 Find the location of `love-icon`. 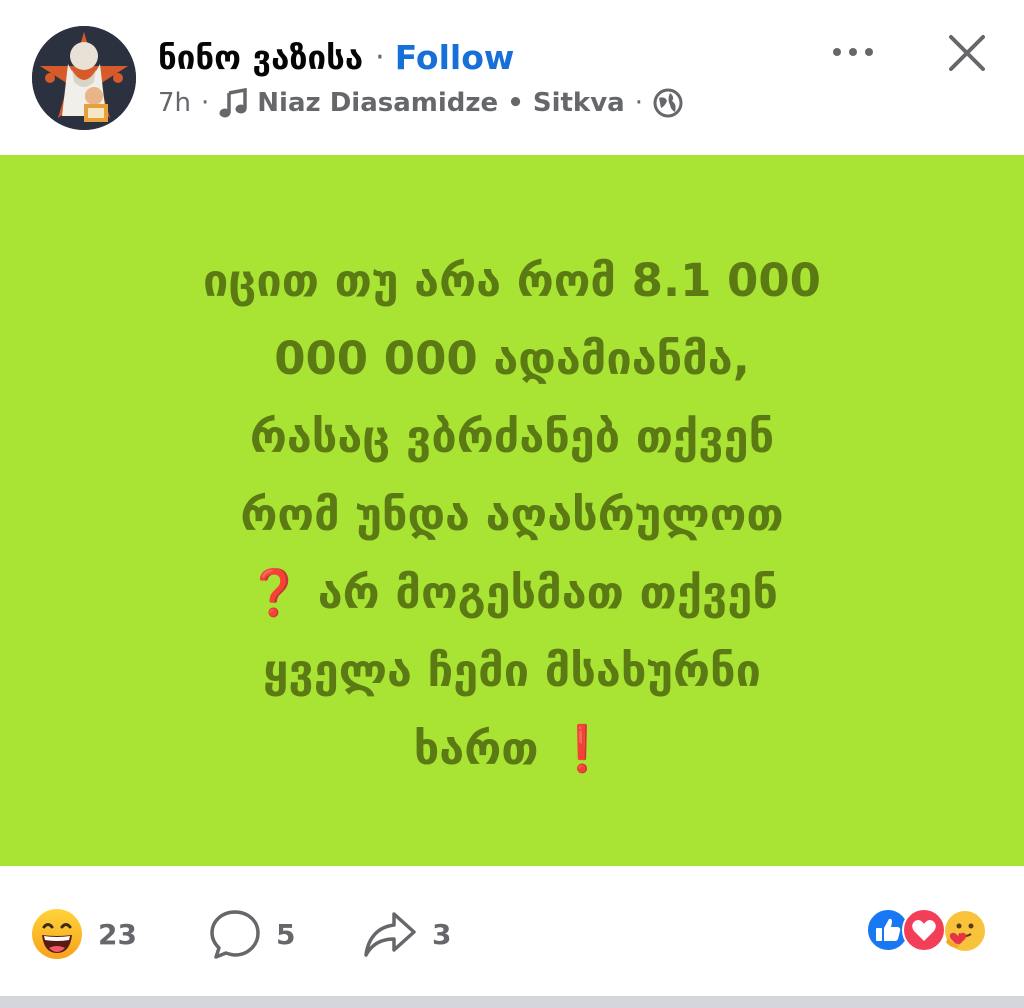

love-icon is located at coordinates (924, 930).